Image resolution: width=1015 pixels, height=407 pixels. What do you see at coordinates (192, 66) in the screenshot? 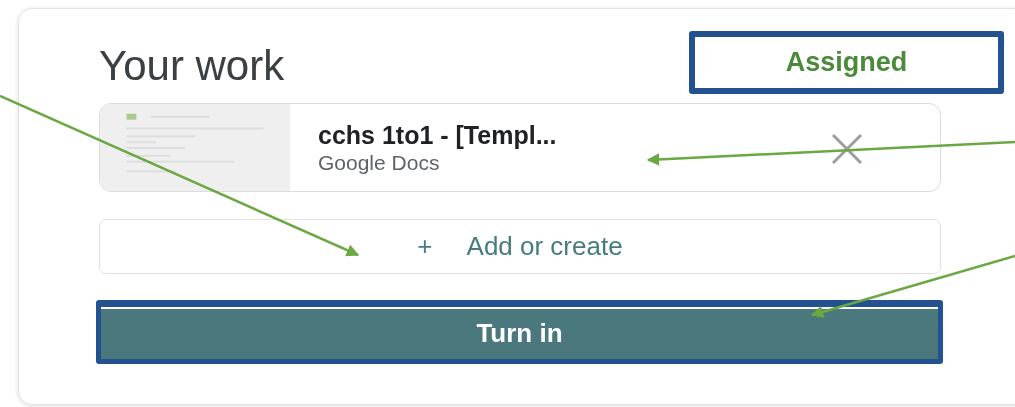
I see `section-title: Your work` at bounding box center [192, 66].